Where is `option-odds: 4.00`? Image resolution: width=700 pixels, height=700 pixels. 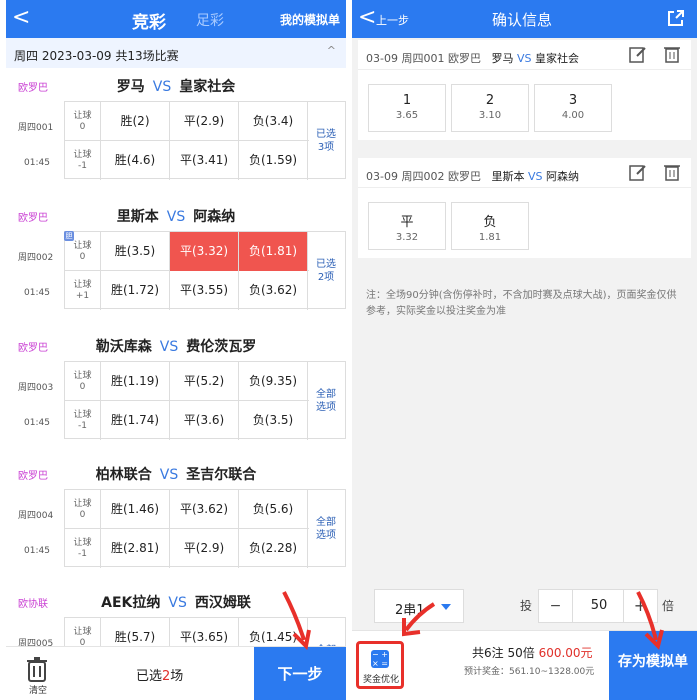 option-odds: 4.00 is located at coordinates (573, 115).